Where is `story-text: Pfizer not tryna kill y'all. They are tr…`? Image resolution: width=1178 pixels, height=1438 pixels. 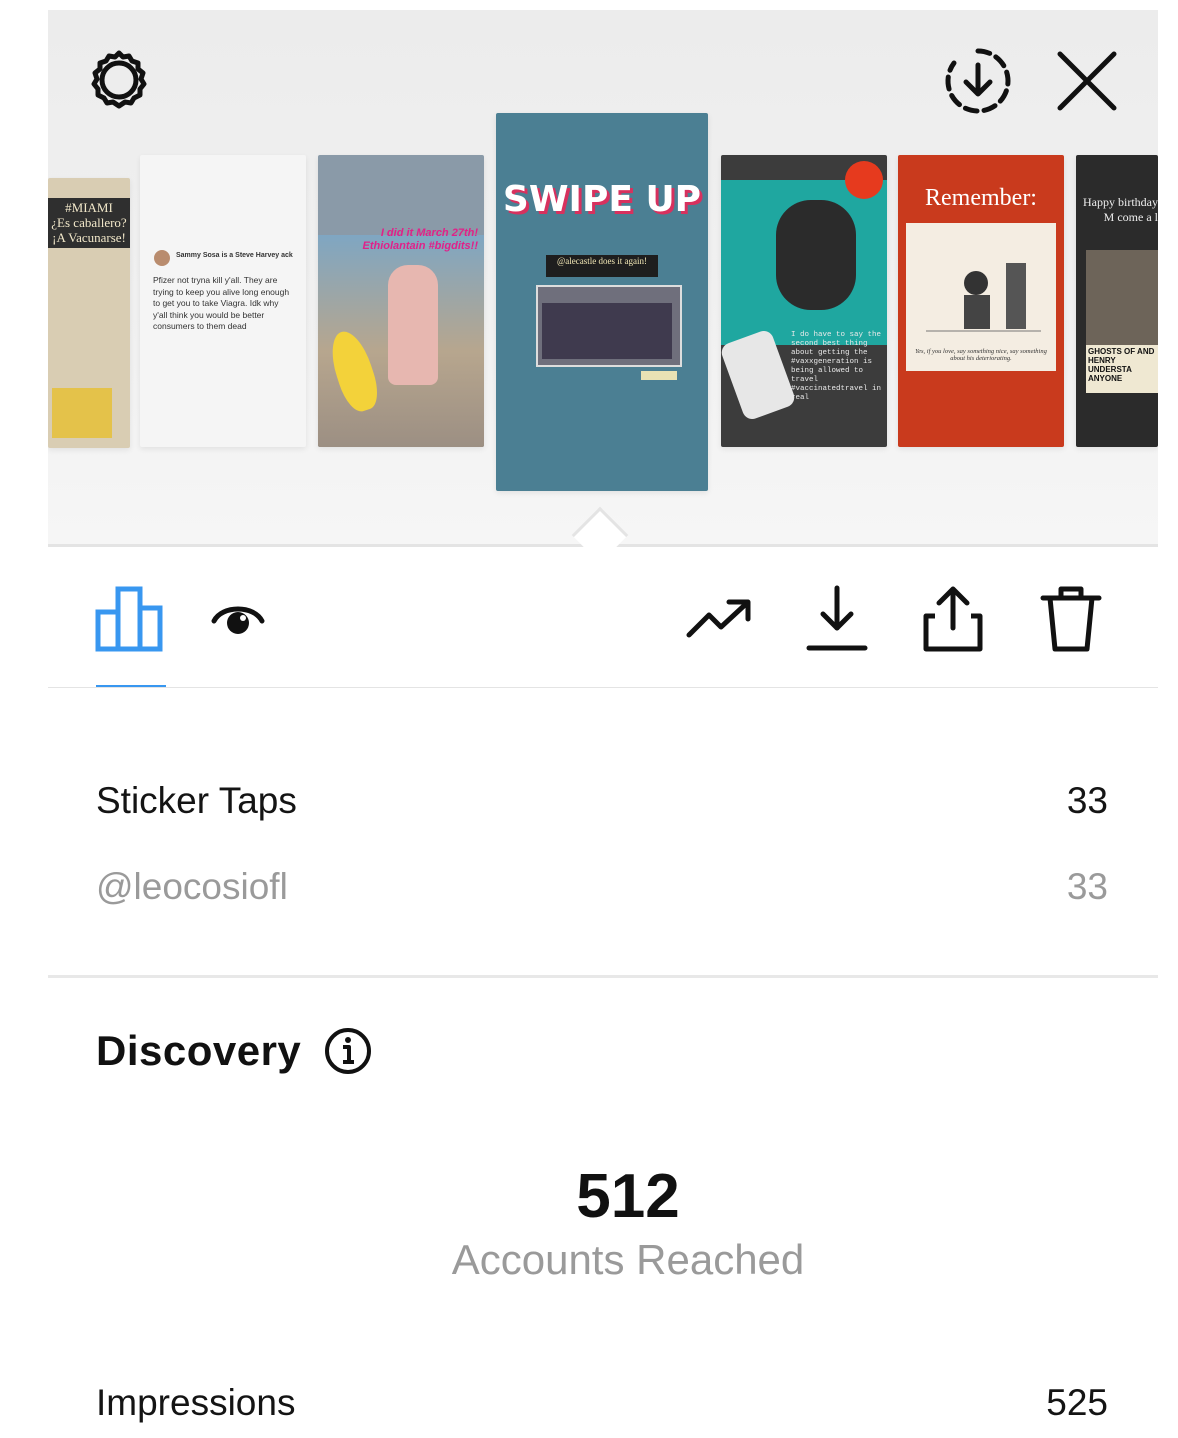 story-text: Pfizer not tryna kill y'all. They are tr… is located at coordinates (221, 303).